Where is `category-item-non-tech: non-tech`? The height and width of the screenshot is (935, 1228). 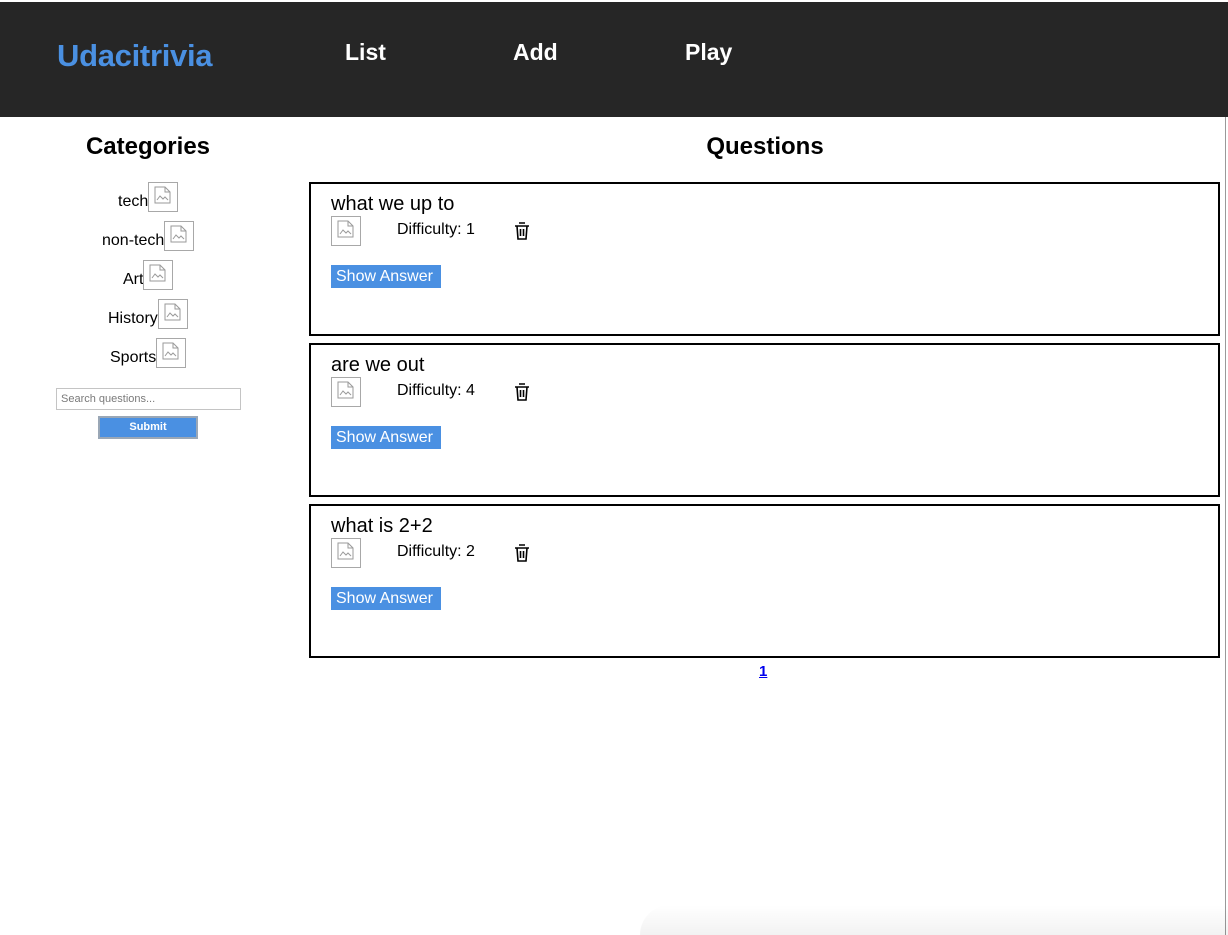 category-item-non-tech: non-tech is located at coordinates (148, 236).